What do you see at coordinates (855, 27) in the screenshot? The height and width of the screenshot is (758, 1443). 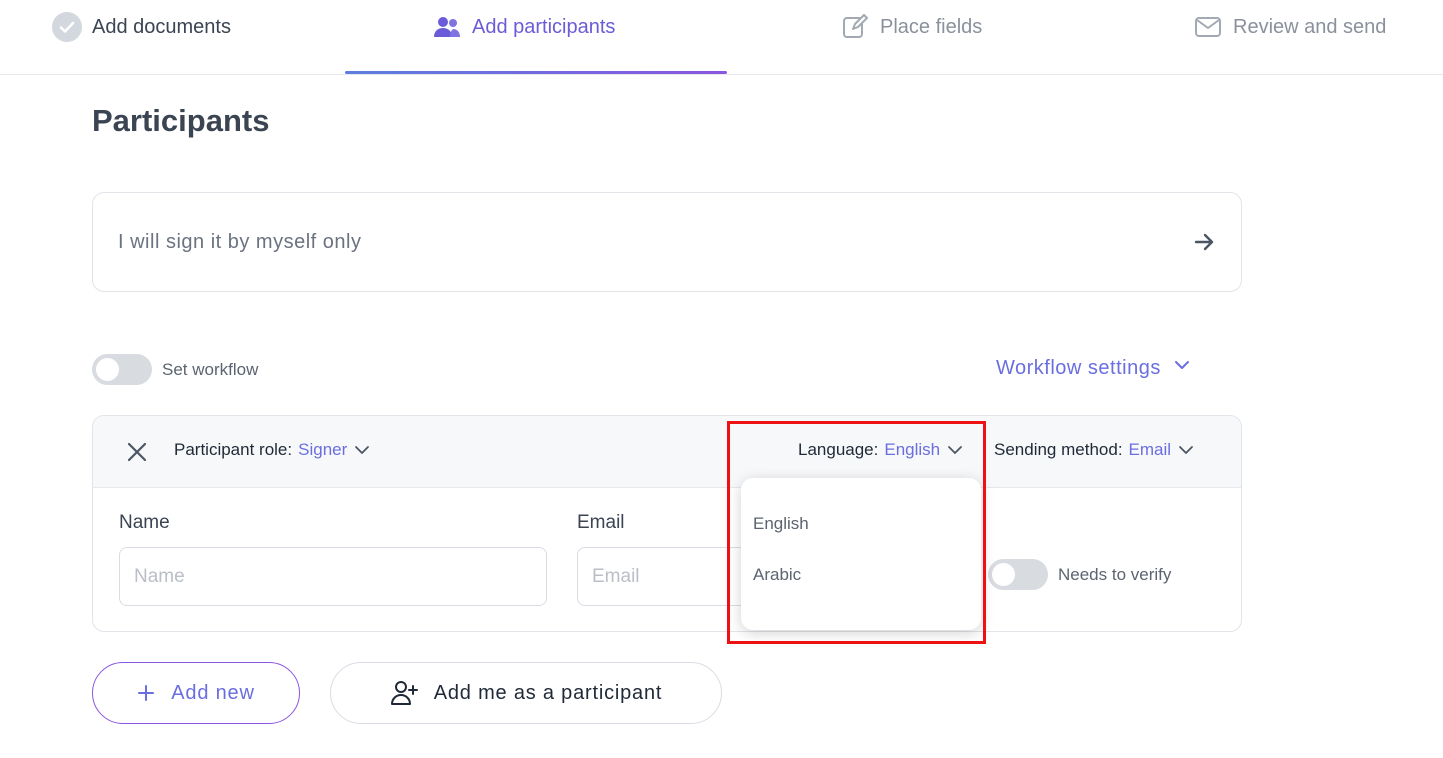 I see `edit-icon` at bounding box center [855, 27].